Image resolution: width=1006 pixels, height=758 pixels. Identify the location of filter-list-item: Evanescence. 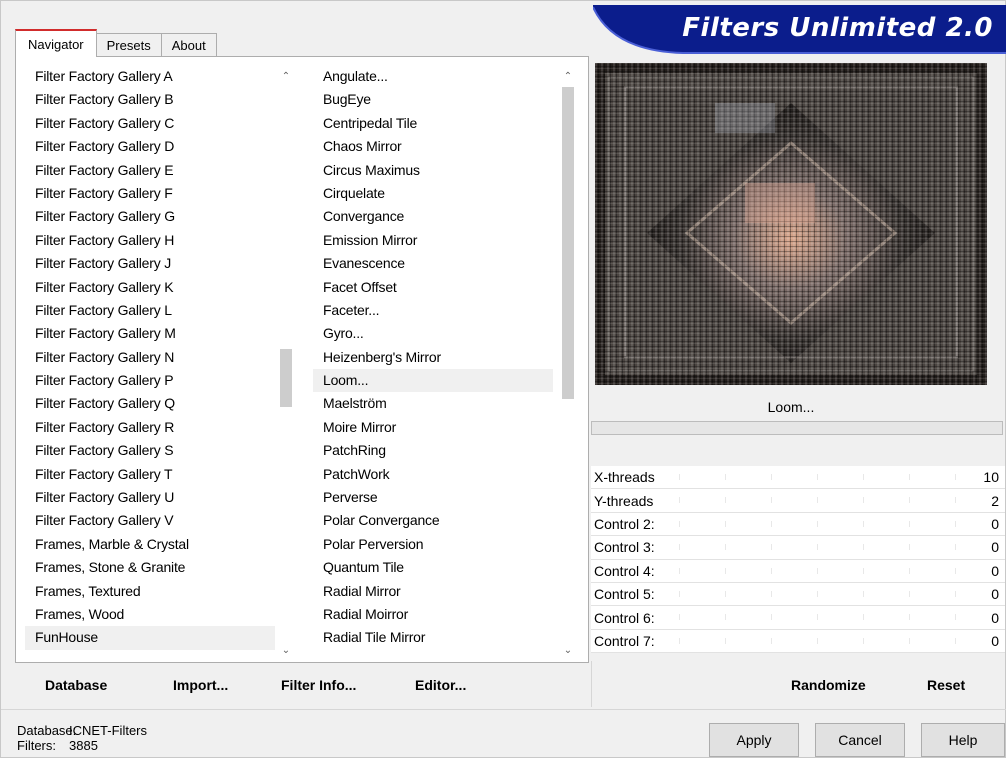
(433, 263).